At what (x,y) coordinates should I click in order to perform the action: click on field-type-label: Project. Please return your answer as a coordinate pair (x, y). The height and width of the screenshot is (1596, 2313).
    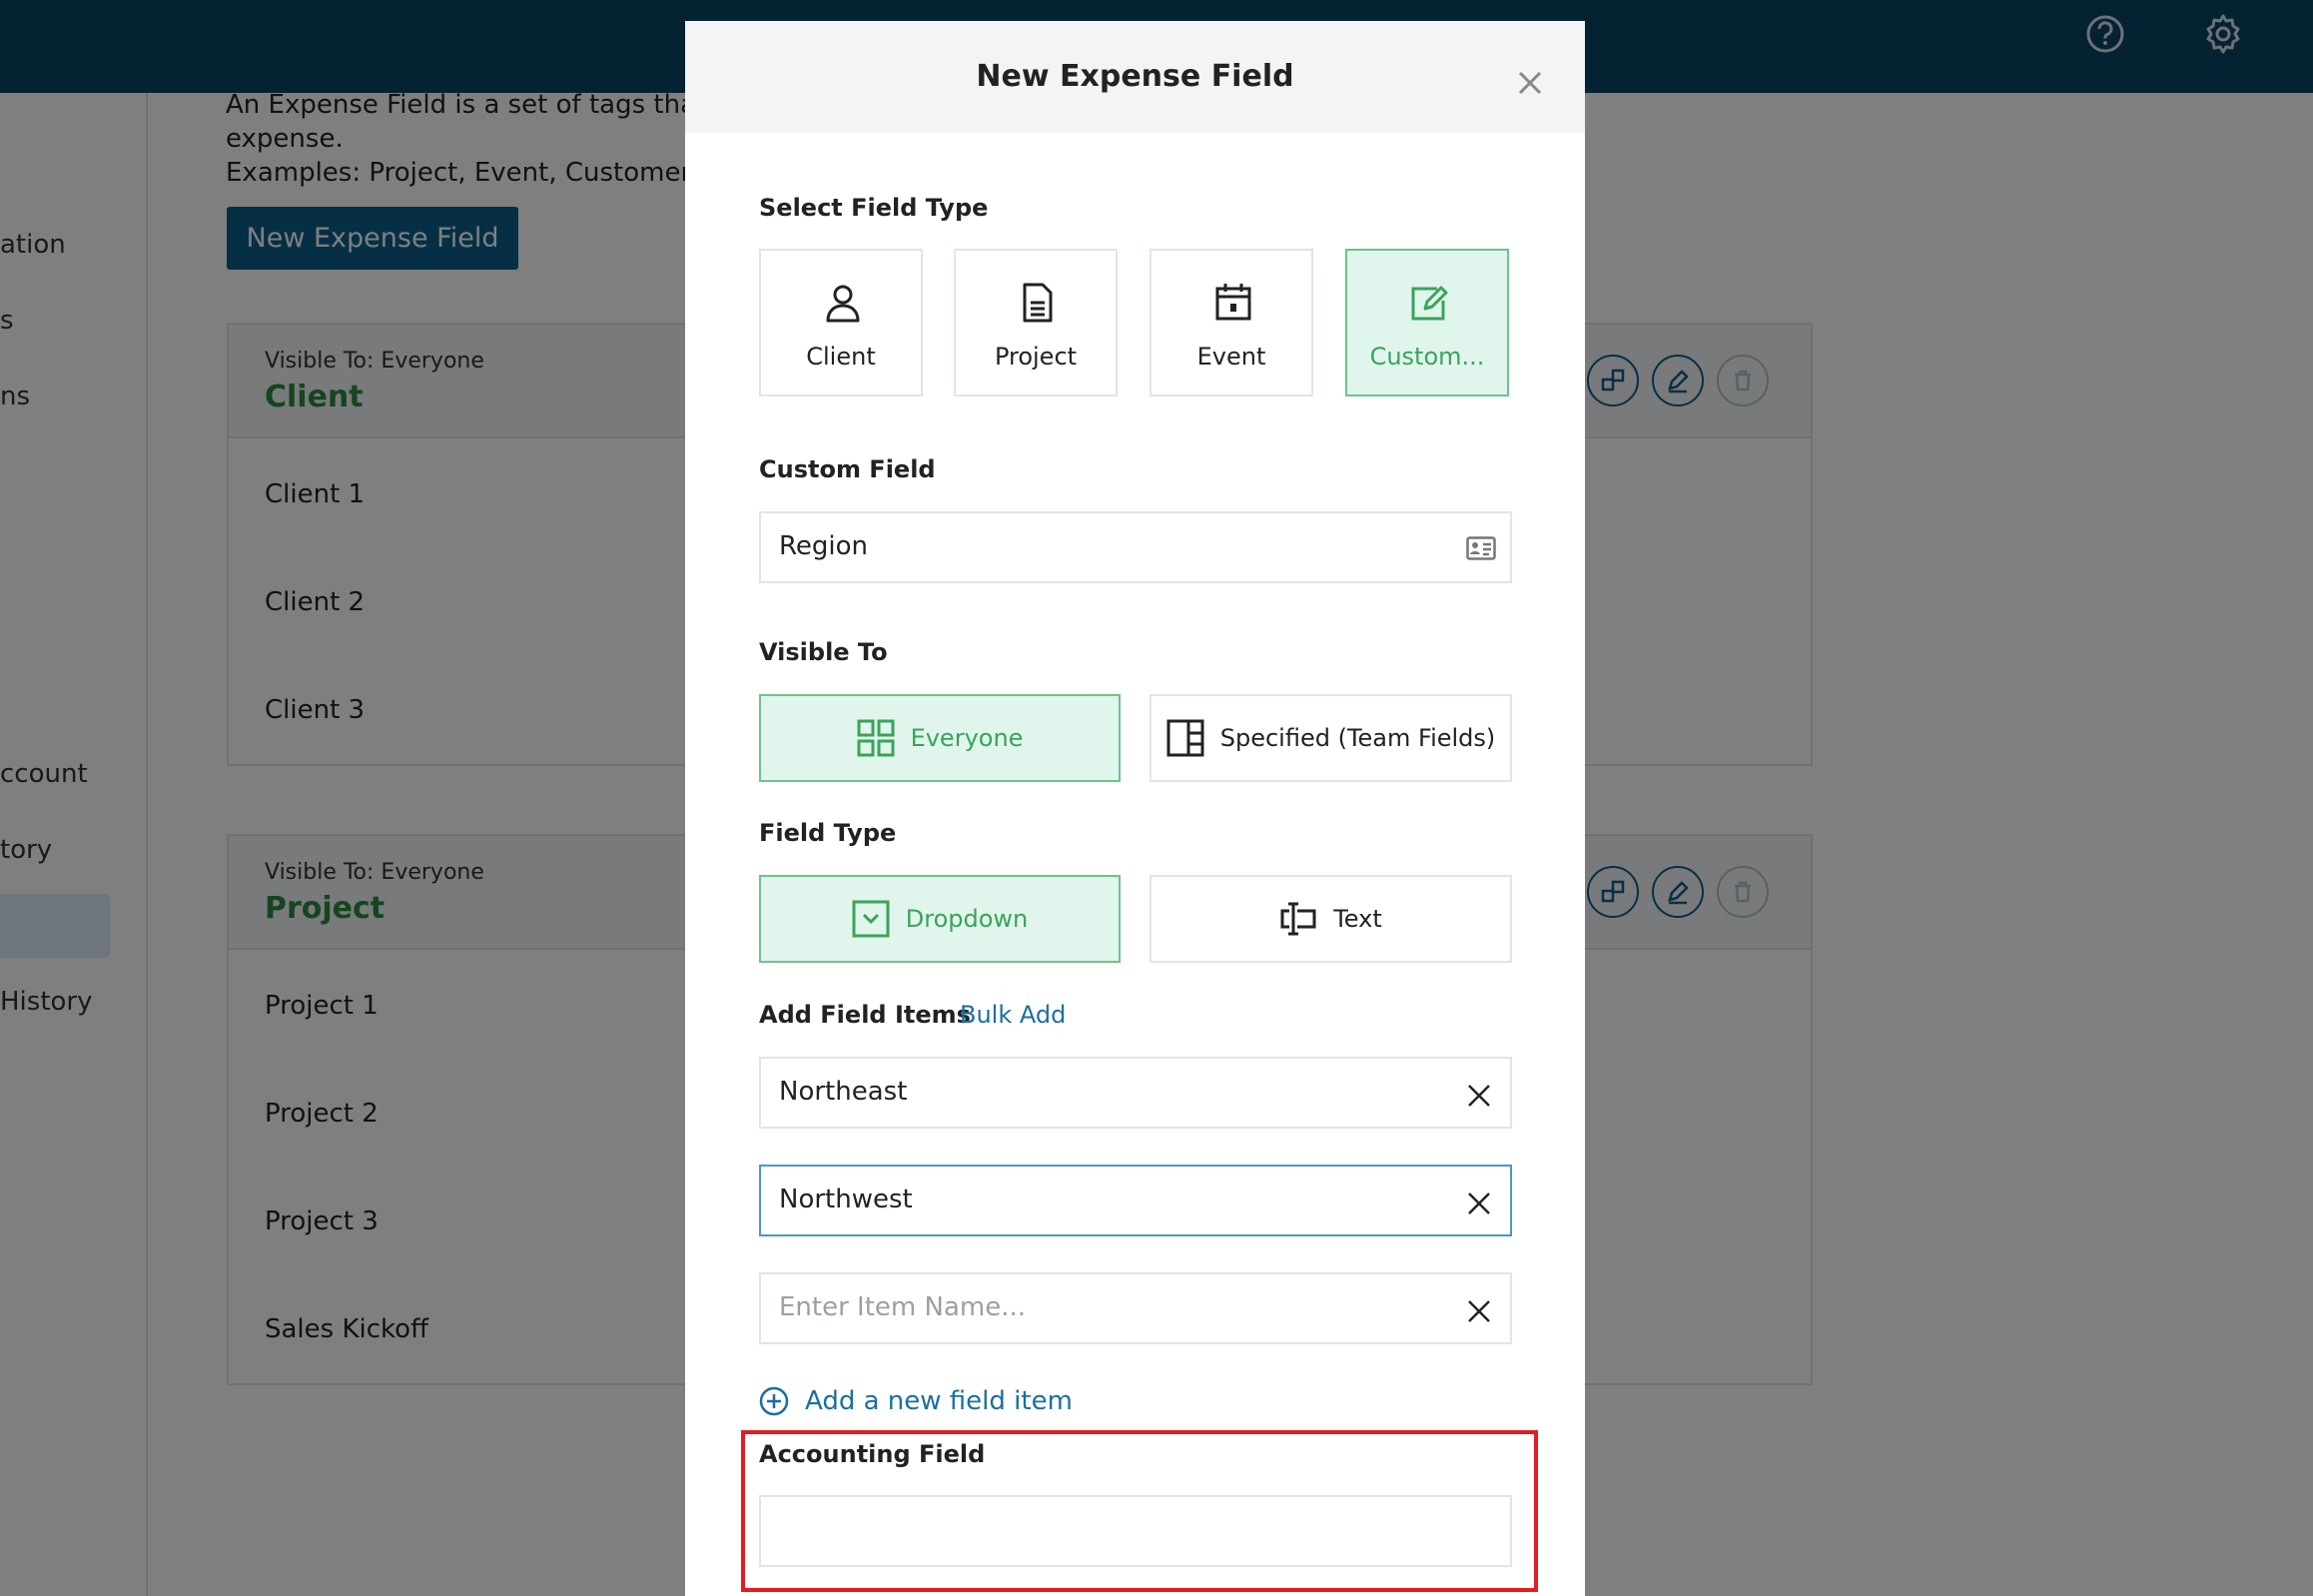
    Looking at the image, I should click on (1036, 357).